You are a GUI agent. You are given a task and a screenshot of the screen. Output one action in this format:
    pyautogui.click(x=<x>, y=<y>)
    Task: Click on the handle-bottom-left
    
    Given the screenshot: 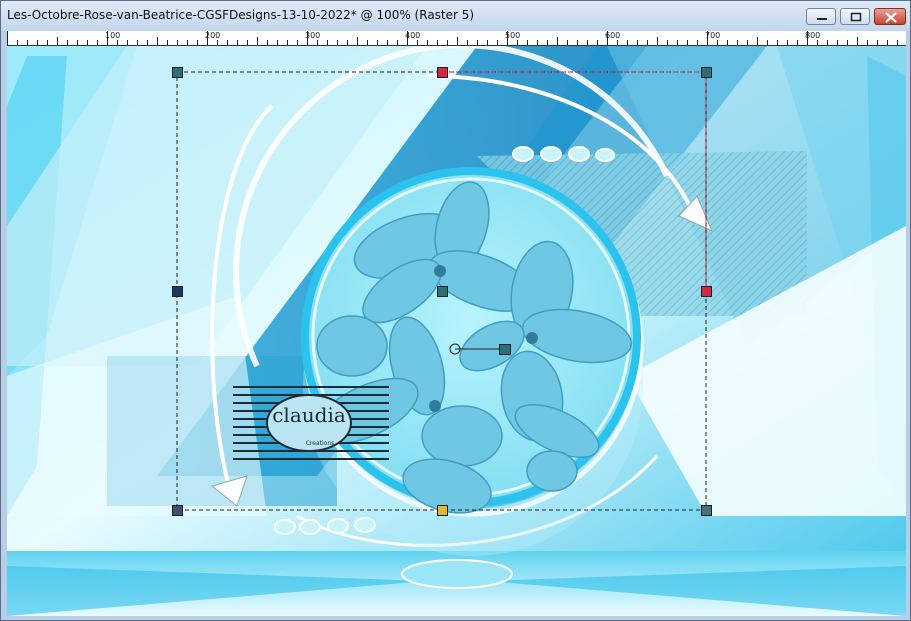 What is the action you would take?
    pyautogui.click(x=177, y=510)
    